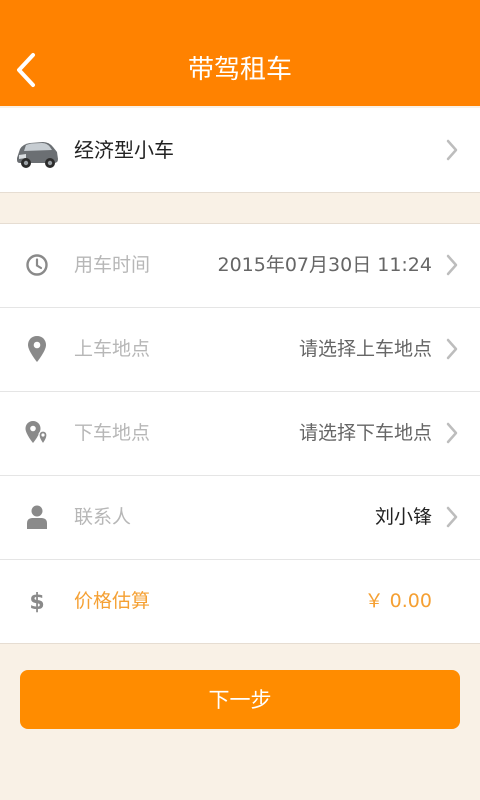 This screenshot has width=480, height=800. I want to click on page-title: 带驾租车, so click(239, 70).